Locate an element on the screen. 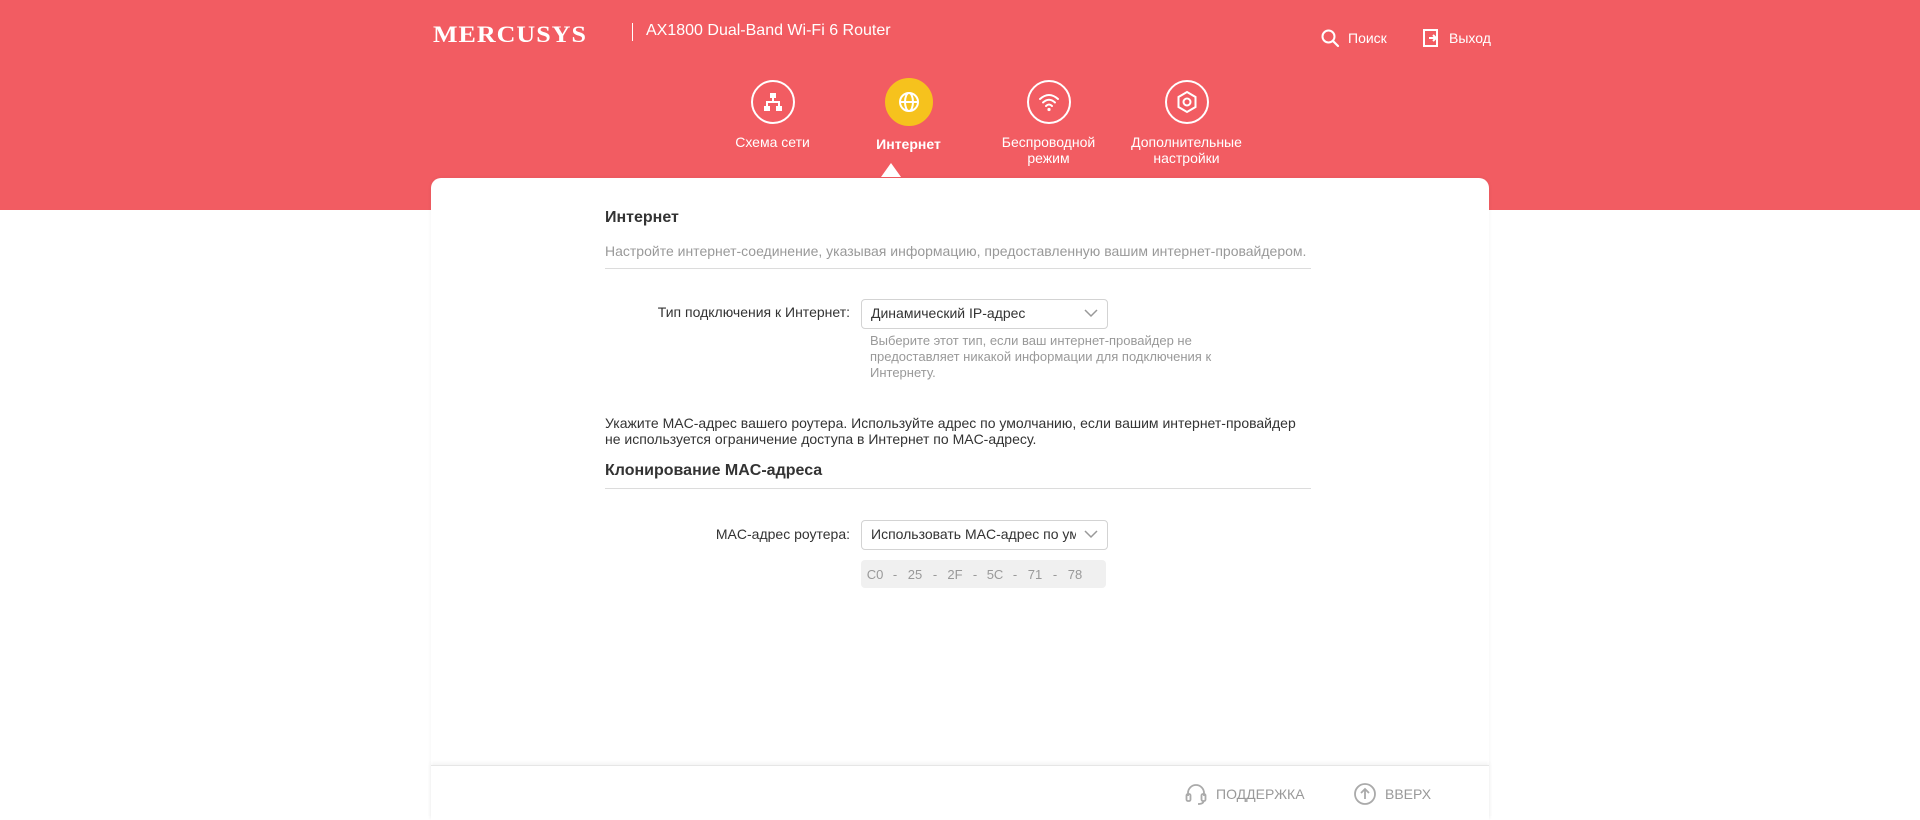 This screenshot has width=1920, height=820. logout-label: Выход is located at coordinates (1470, 38).